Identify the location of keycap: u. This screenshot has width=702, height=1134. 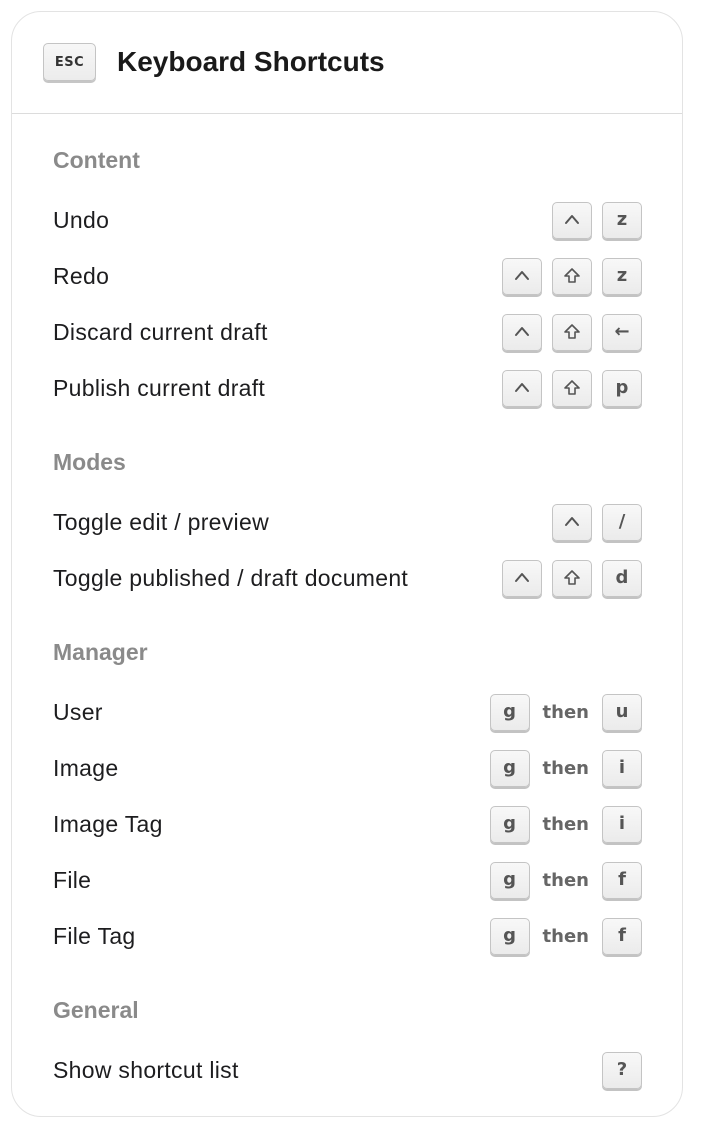
(622, 712).